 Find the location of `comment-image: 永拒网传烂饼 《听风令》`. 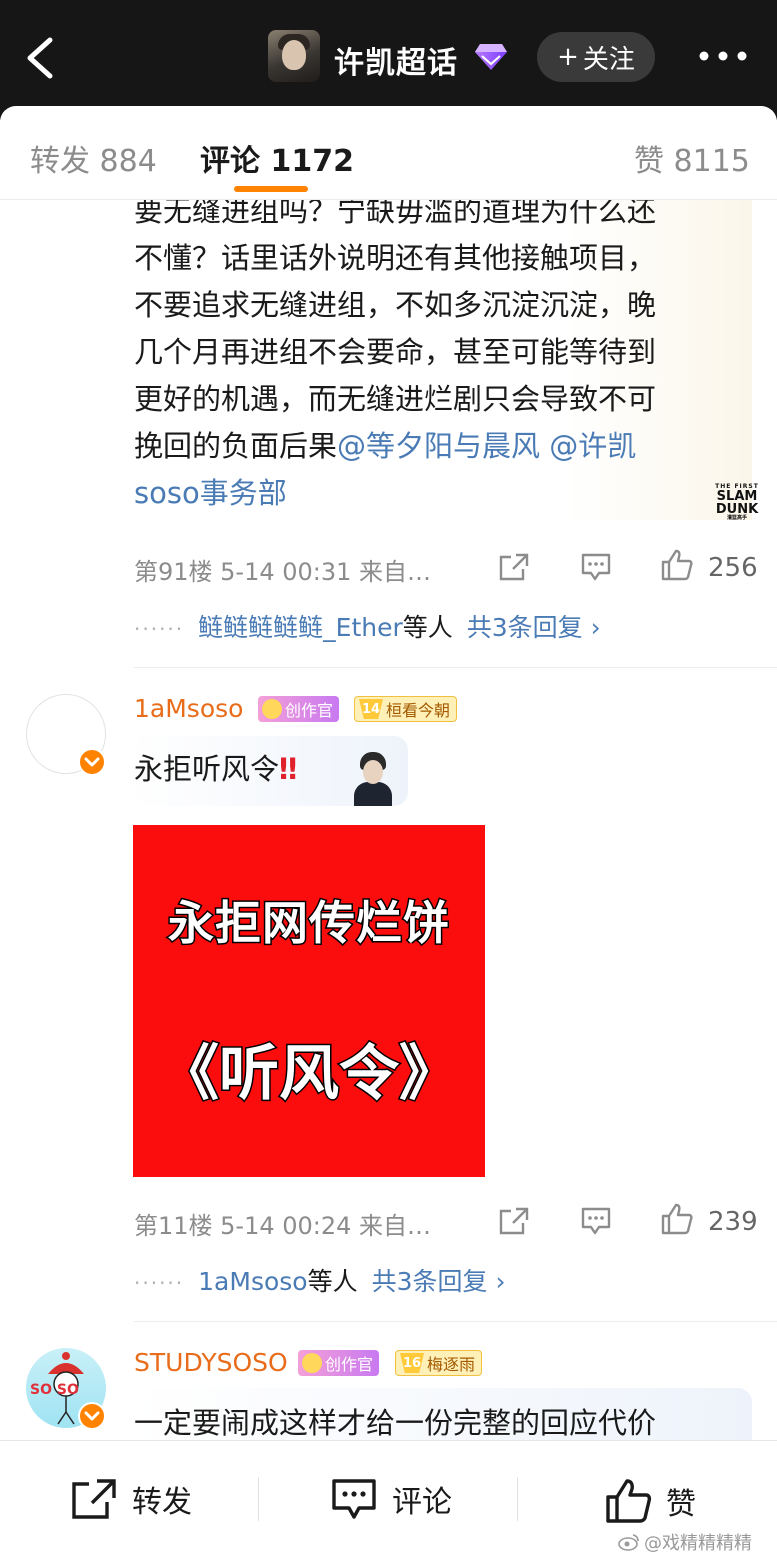

comment-image: 永拒网传烂饼 《听风令》 is located at coordinates (309, 1001).